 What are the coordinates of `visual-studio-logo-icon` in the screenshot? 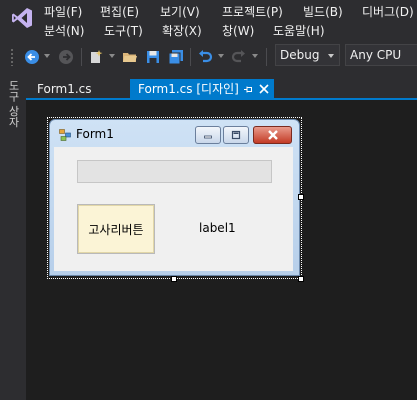 It's located at (22, 18).